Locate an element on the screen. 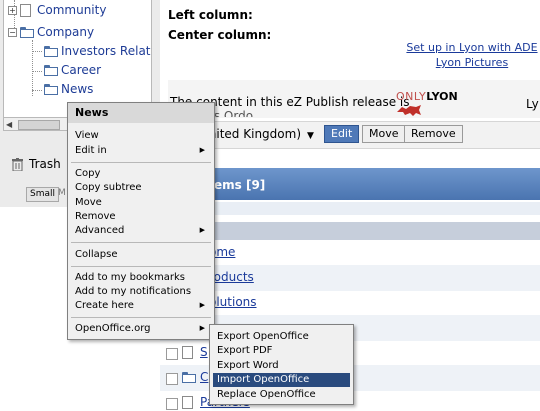 The image size is (540, 411). context-menu-title-text: News is located at coordinates (92, 112).